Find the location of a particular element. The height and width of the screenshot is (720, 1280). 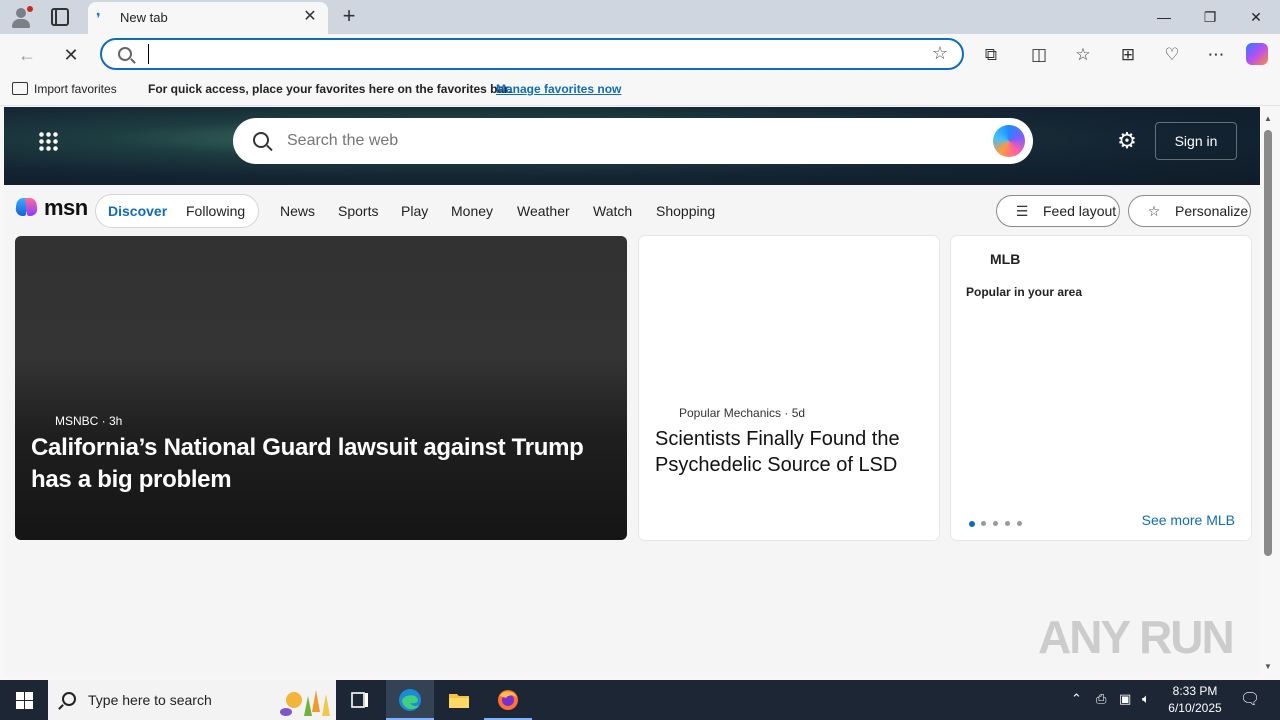

profile-head-shape is located at coordinates (21, 13).